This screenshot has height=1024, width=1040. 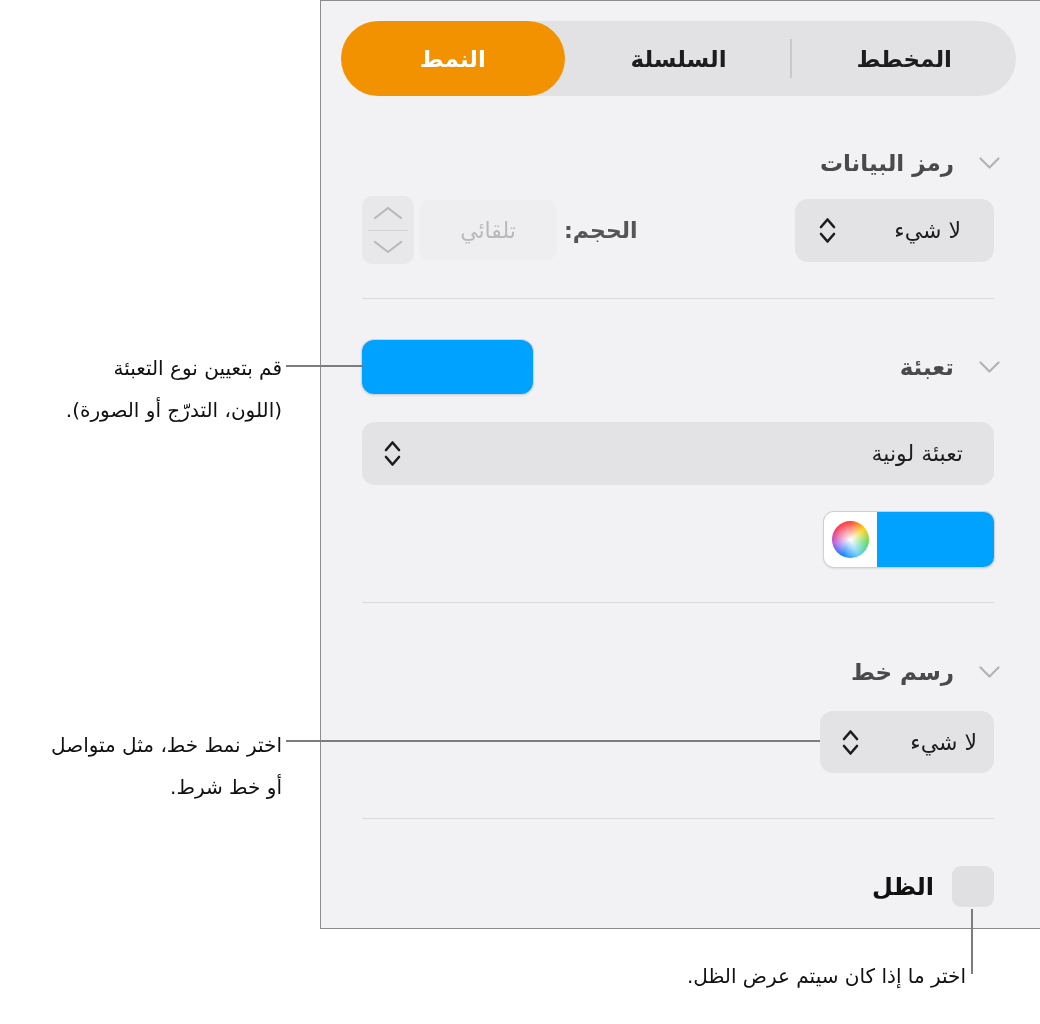 What do you see at coordinates (678, 453) in the screenshot?
I see `popup-button: تعبئة لونية` at bounding box center [678, 453].